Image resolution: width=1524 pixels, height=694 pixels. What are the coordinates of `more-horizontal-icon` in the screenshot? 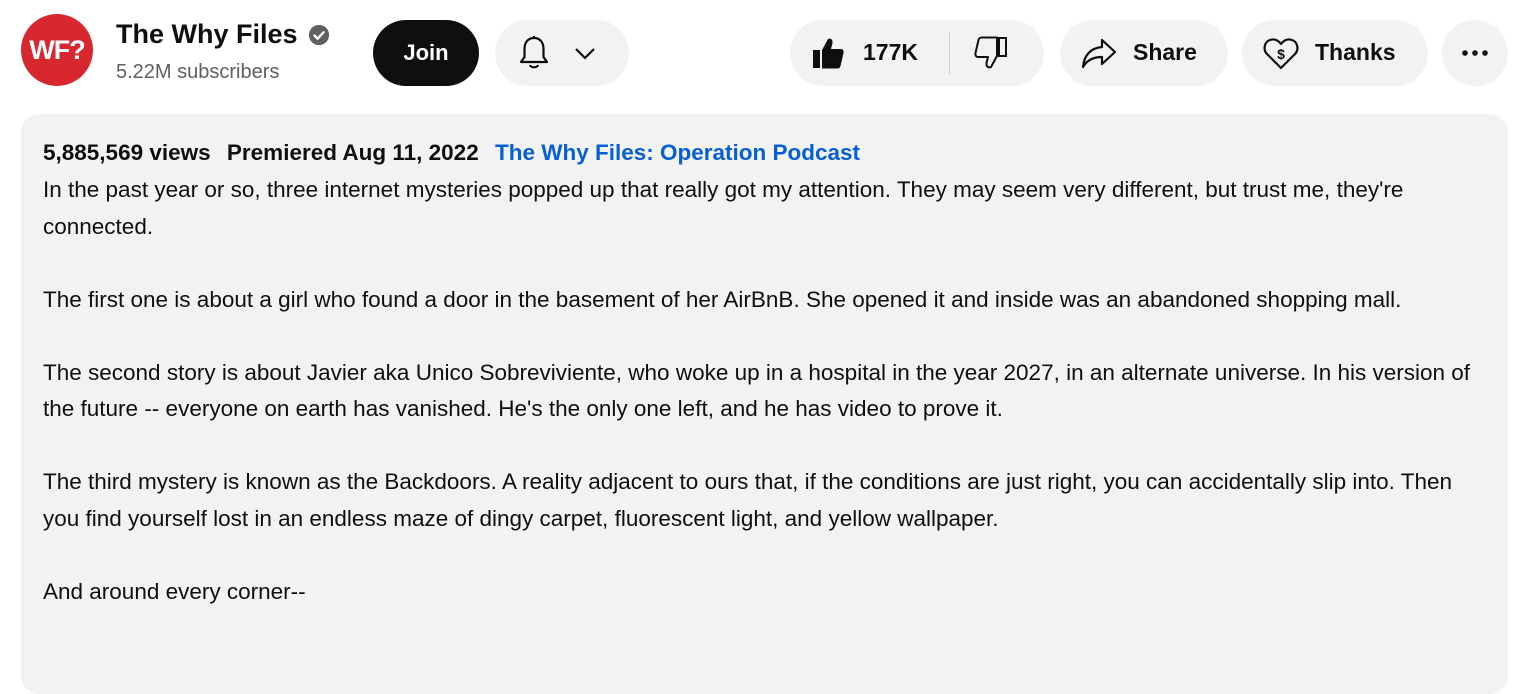 It's located at (1475, 53).